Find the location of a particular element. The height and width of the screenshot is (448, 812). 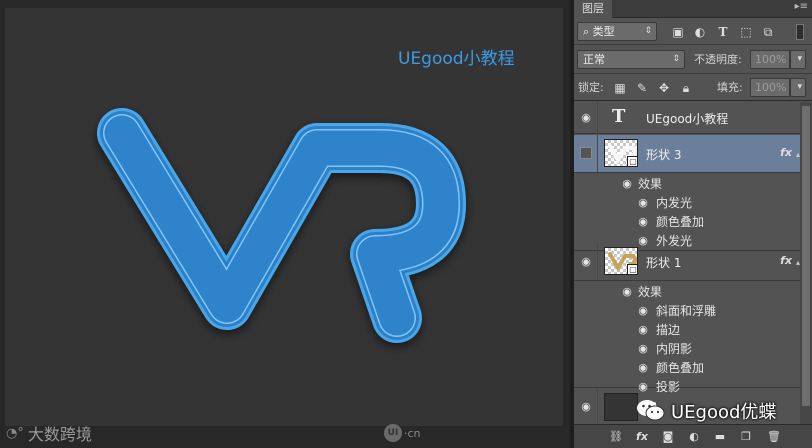

lock-all-icon: 🔒︎ is located at coordinates (686, 88).